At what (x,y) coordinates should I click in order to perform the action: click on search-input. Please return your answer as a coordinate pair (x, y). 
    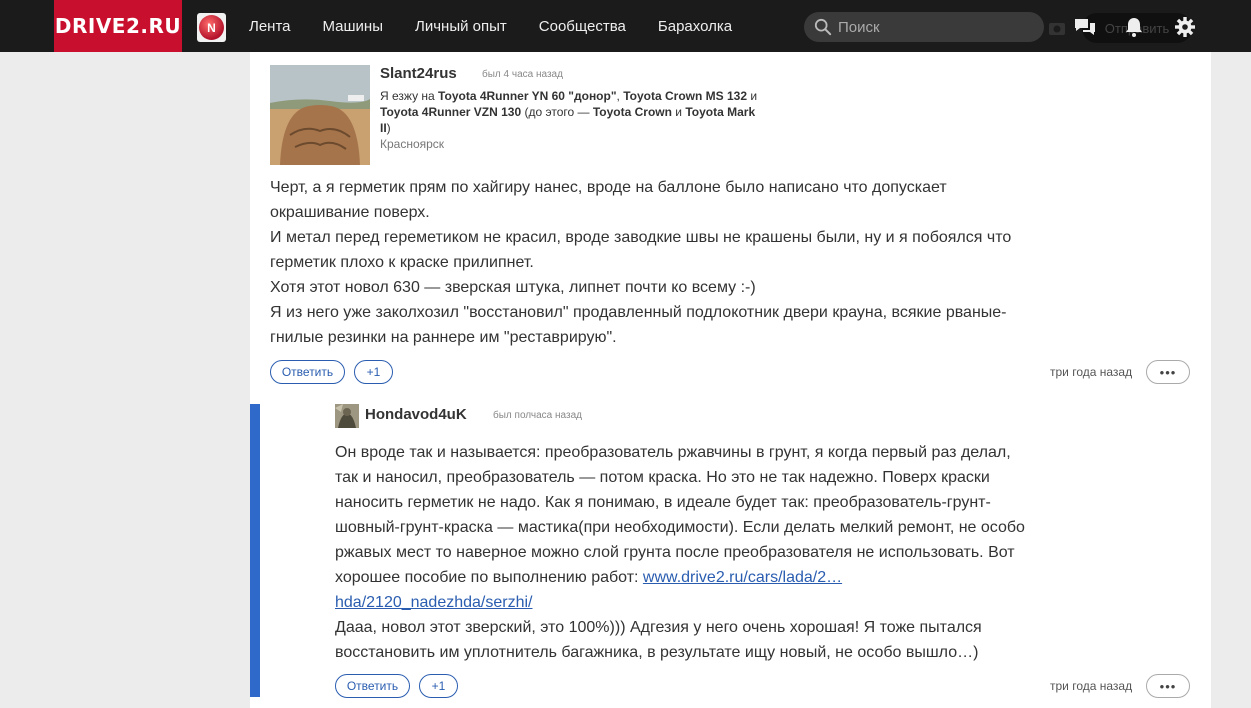
    Looking at the image, I should click on (933, 27).